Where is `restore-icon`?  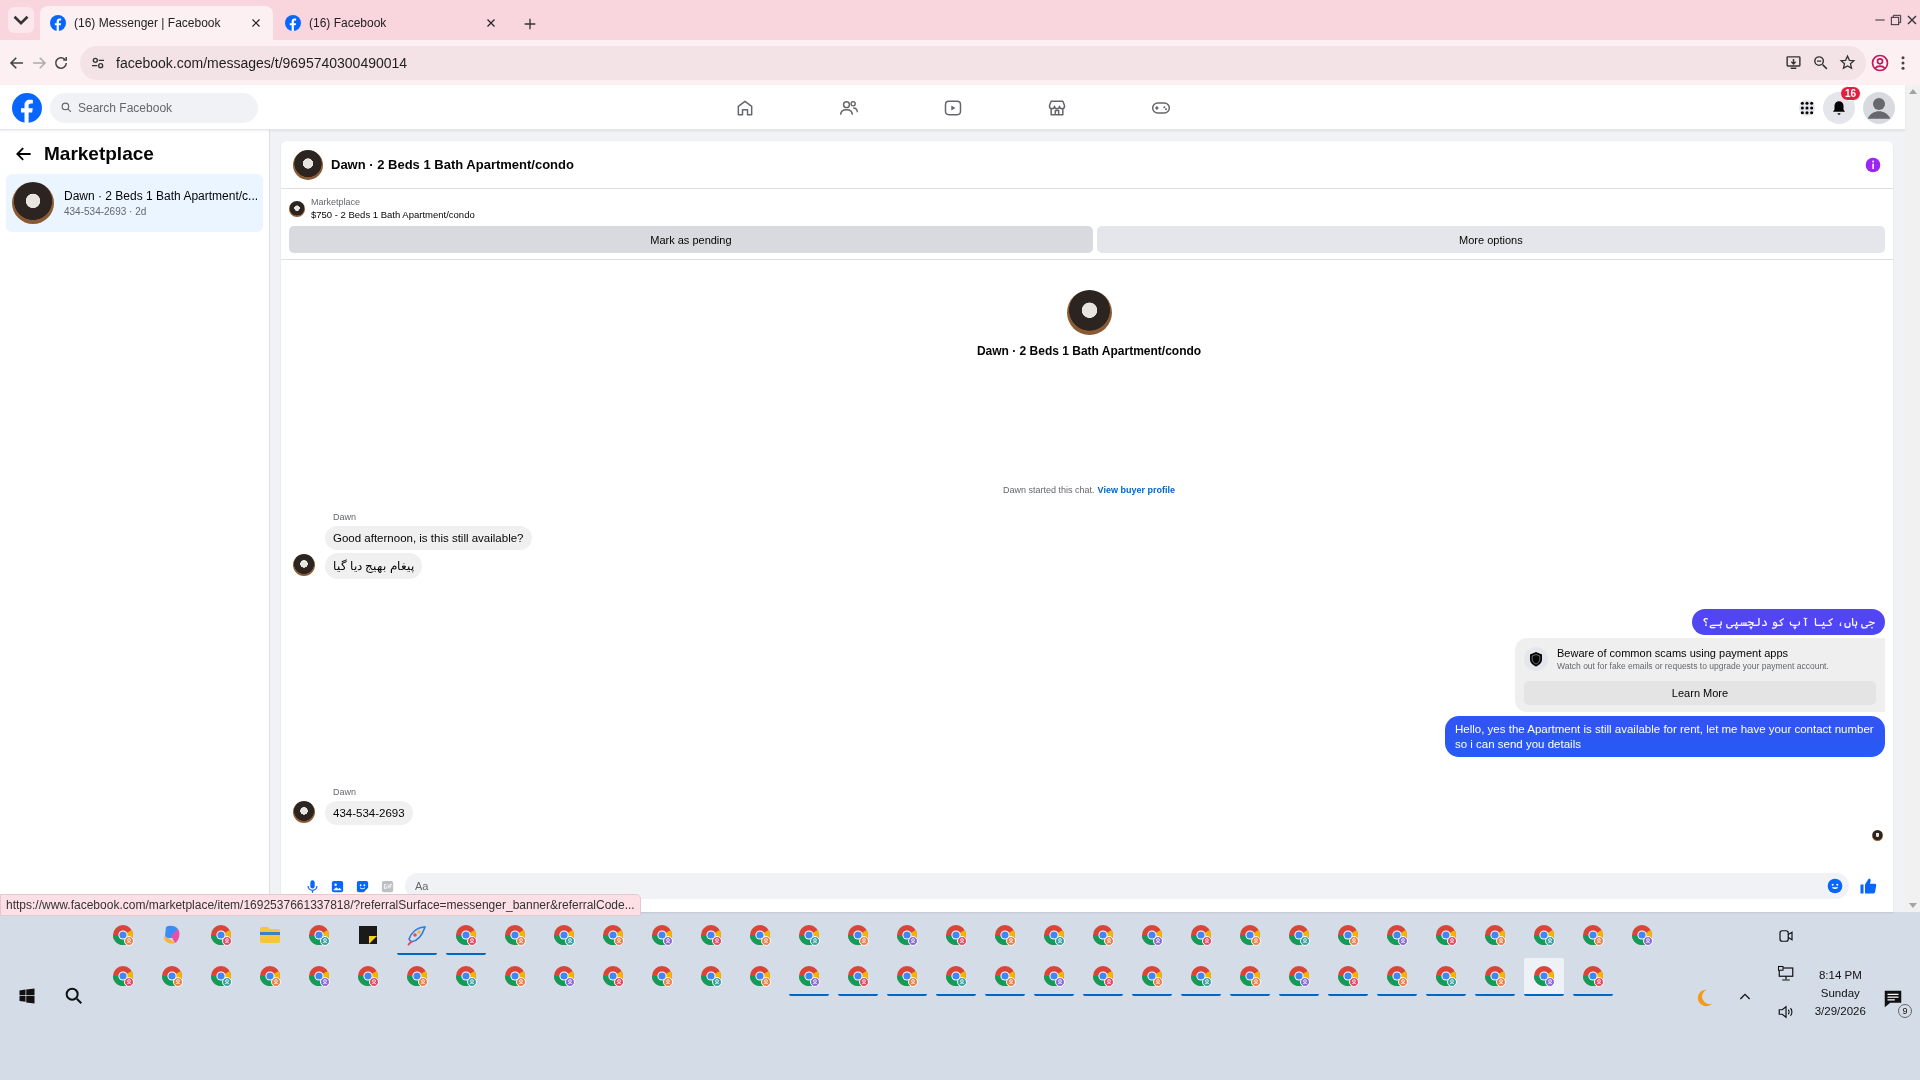 restore-icon is located at coordinates (1896, 20).